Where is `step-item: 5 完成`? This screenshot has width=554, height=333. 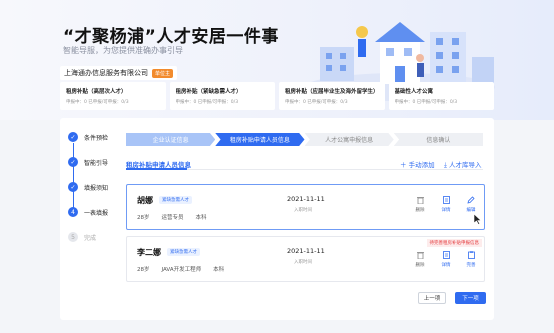 step-item: 5 完成 is located at coordinates (82, 237).